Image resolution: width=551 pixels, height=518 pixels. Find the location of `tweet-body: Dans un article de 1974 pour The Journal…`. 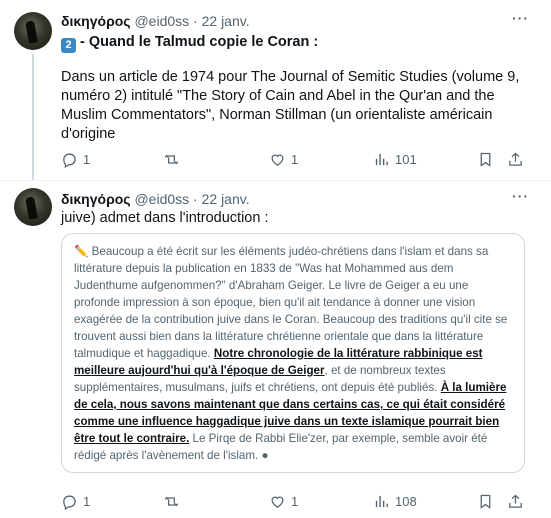

tweet-body: Dans un article de 1974 pour The Journal… is located at coordinates (290, 105).